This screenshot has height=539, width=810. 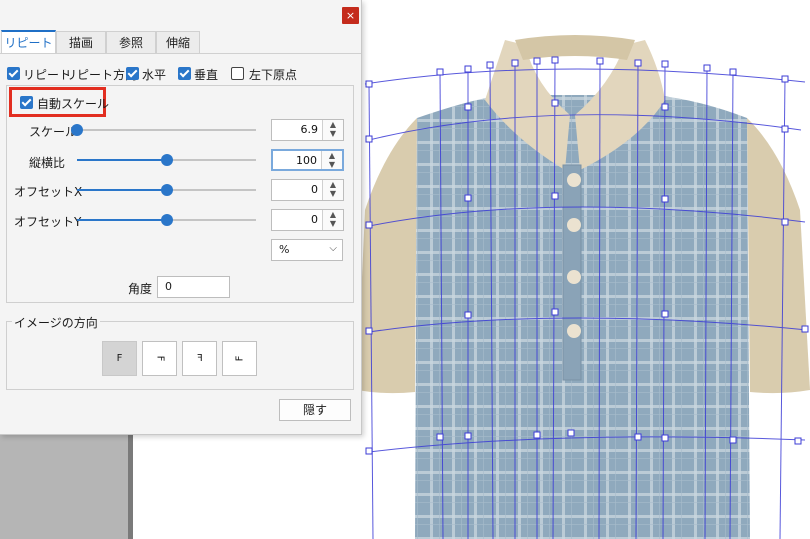 What do you see at coordinates (206, 75) in the screenshot?
I see `vertical-label: 垂直` at bounding box center [206, 75].